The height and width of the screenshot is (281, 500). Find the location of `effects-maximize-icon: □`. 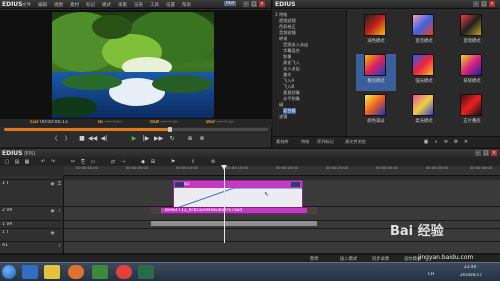

effects-maximize-icon: □ is located at coordinates (484, 4).